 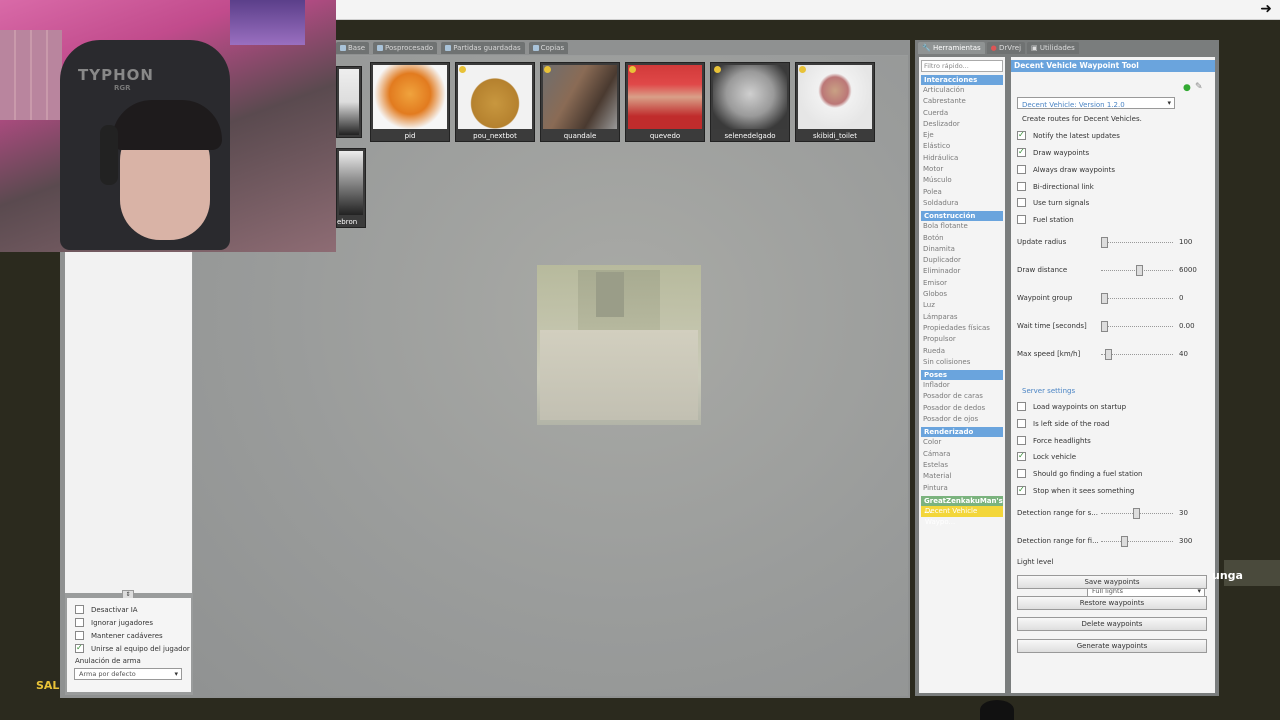 What do you see at coordinates (962, 203) in the screenshot?
I see `tool-item: Soldadura` at bounding box center [962, 203].